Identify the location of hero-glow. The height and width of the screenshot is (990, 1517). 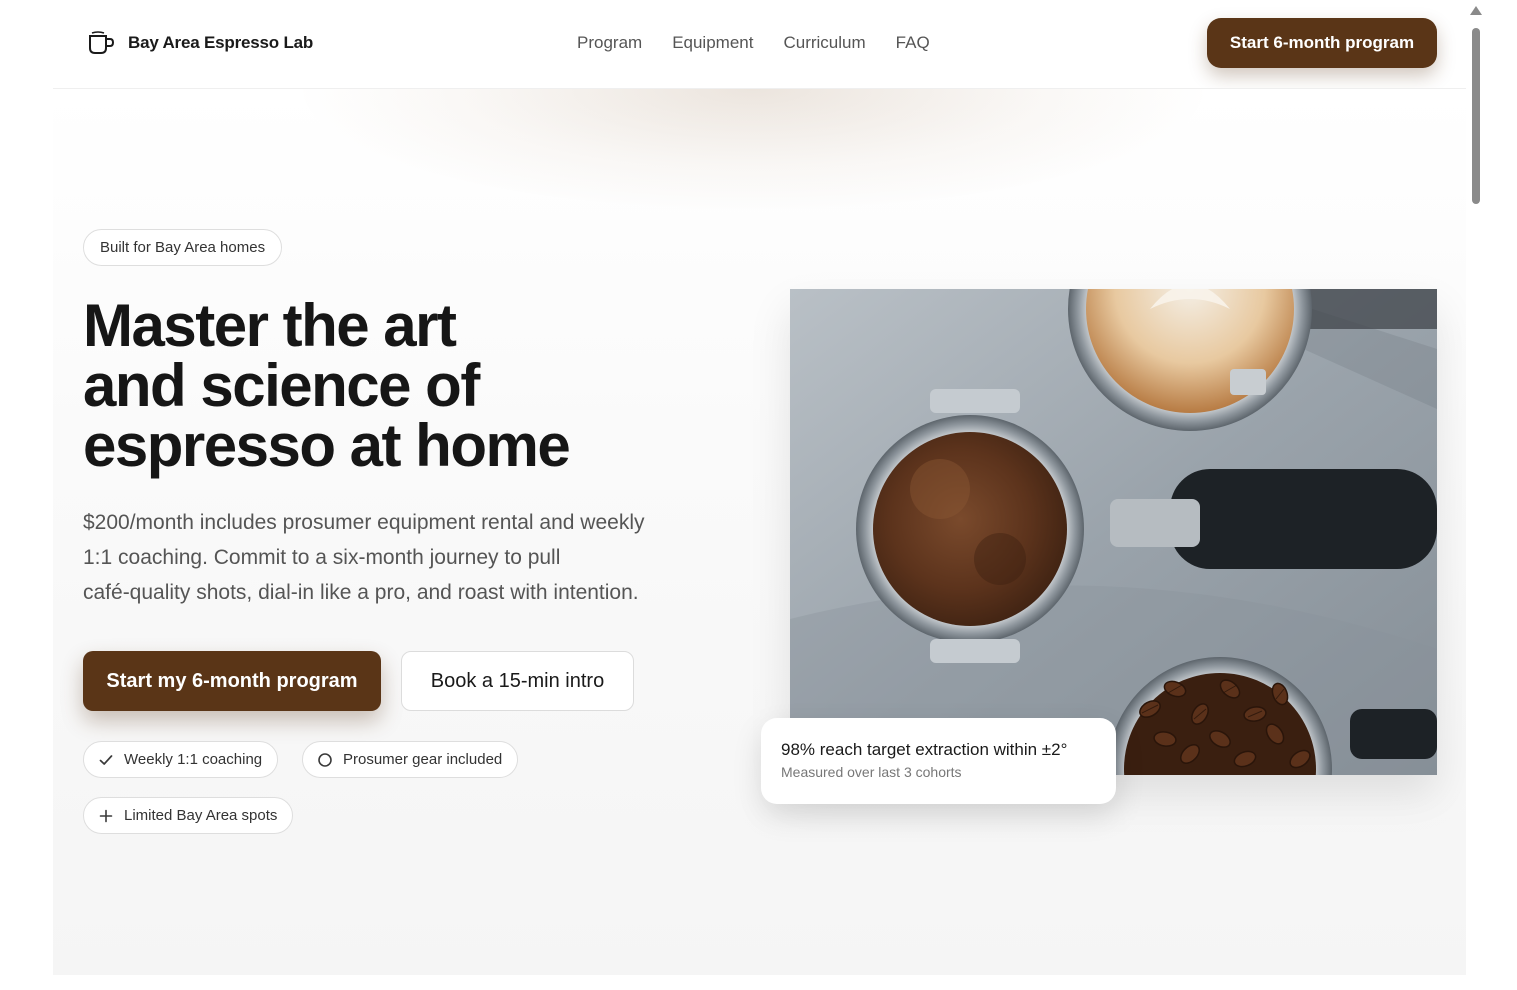
(753, 149).